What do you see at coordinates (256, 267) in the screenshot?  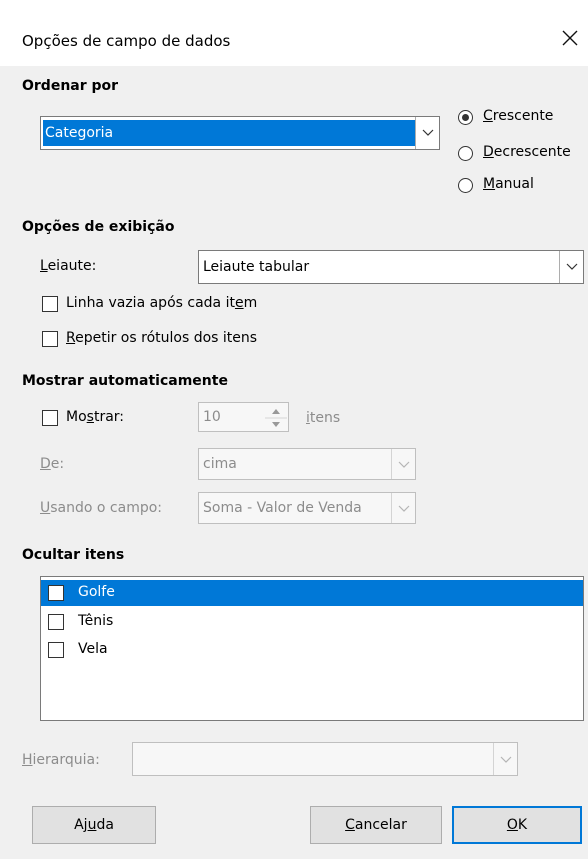 I see `layout-value: Leiaute tabular` at bounding box center [256, 267].